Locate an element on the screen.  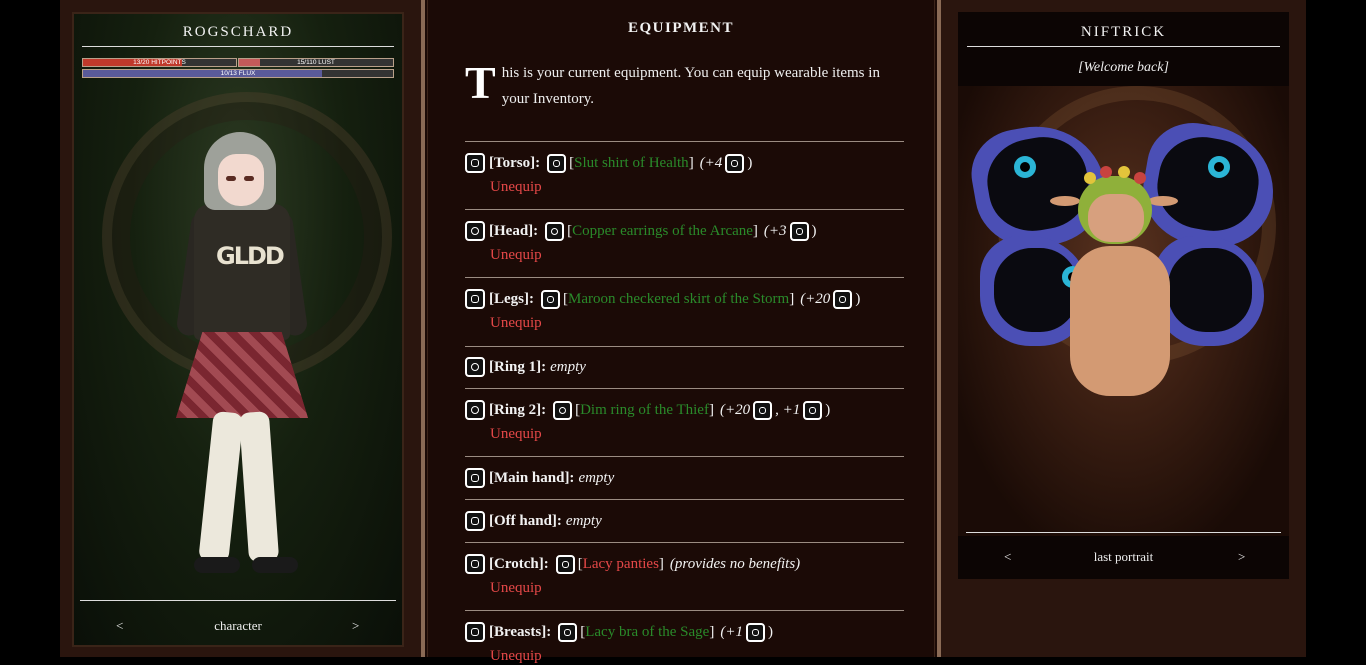
legs-icon is located at coordinates (475, 299).